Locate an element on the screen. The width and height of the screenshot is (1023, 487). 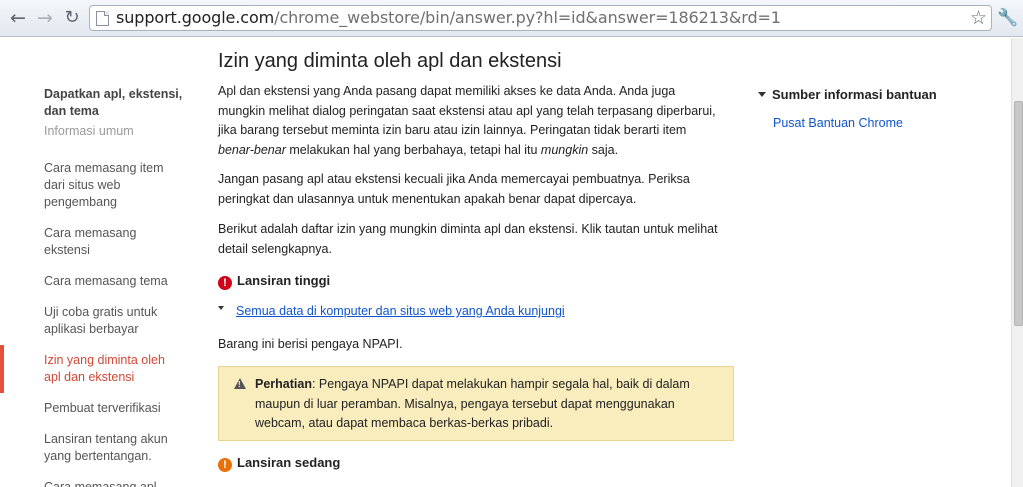
wrench-menu-icon: 🔧 is located at coordinates (1007, 18).